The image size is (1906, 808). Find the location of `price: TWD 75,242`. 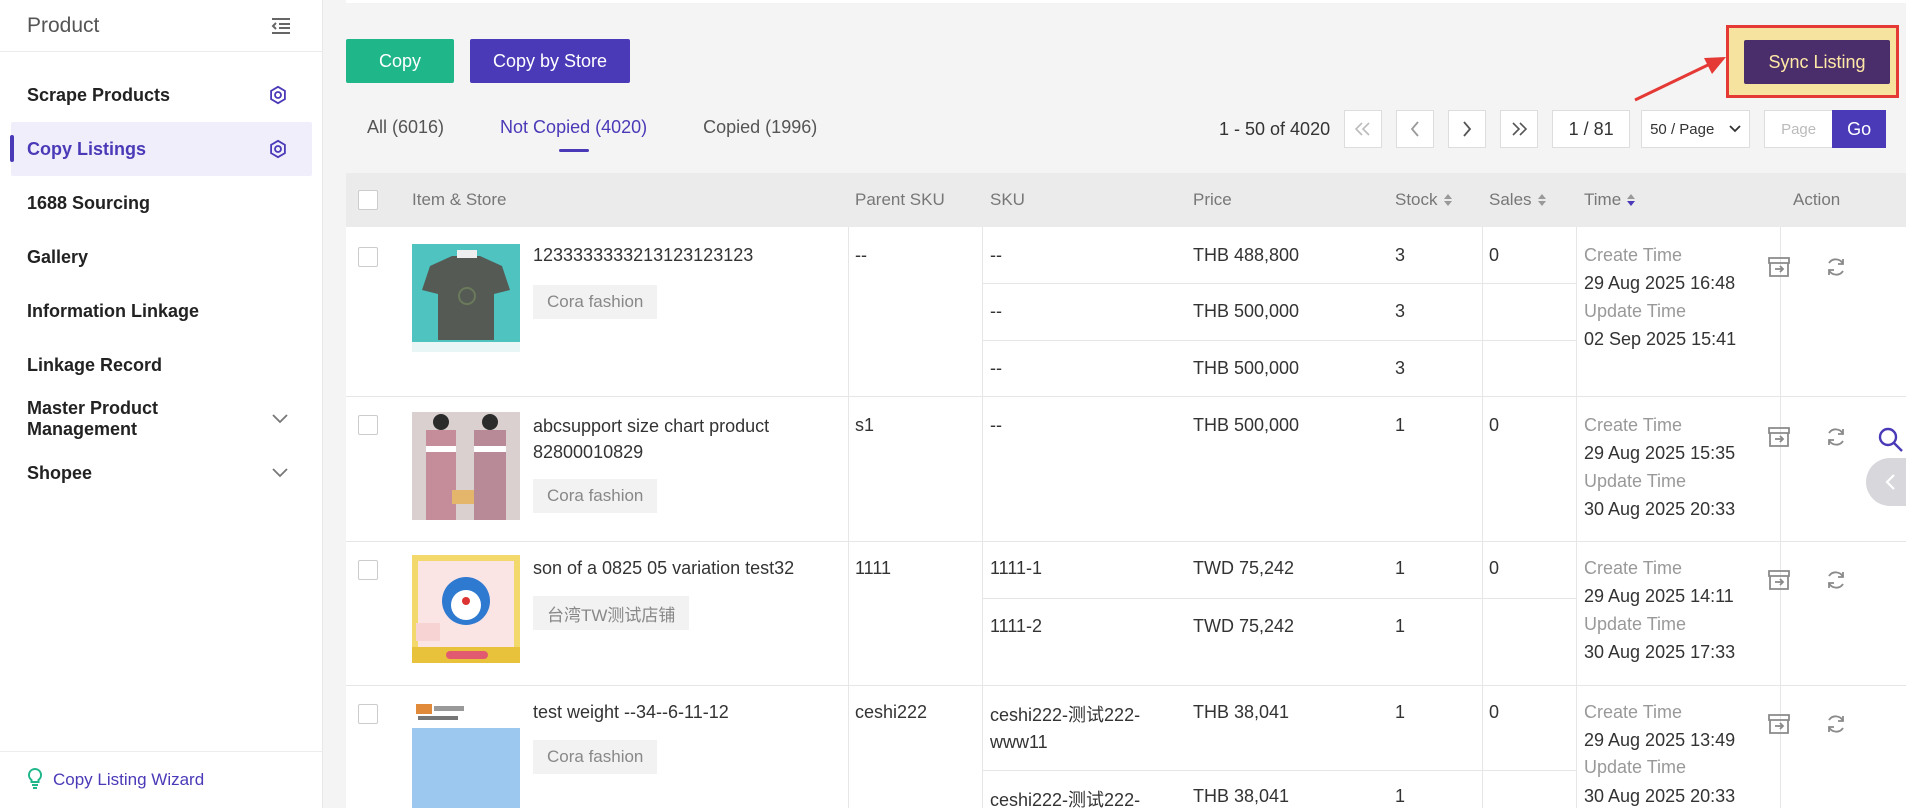

price: TWD 75,242 is located at coordinates (1244, 626).